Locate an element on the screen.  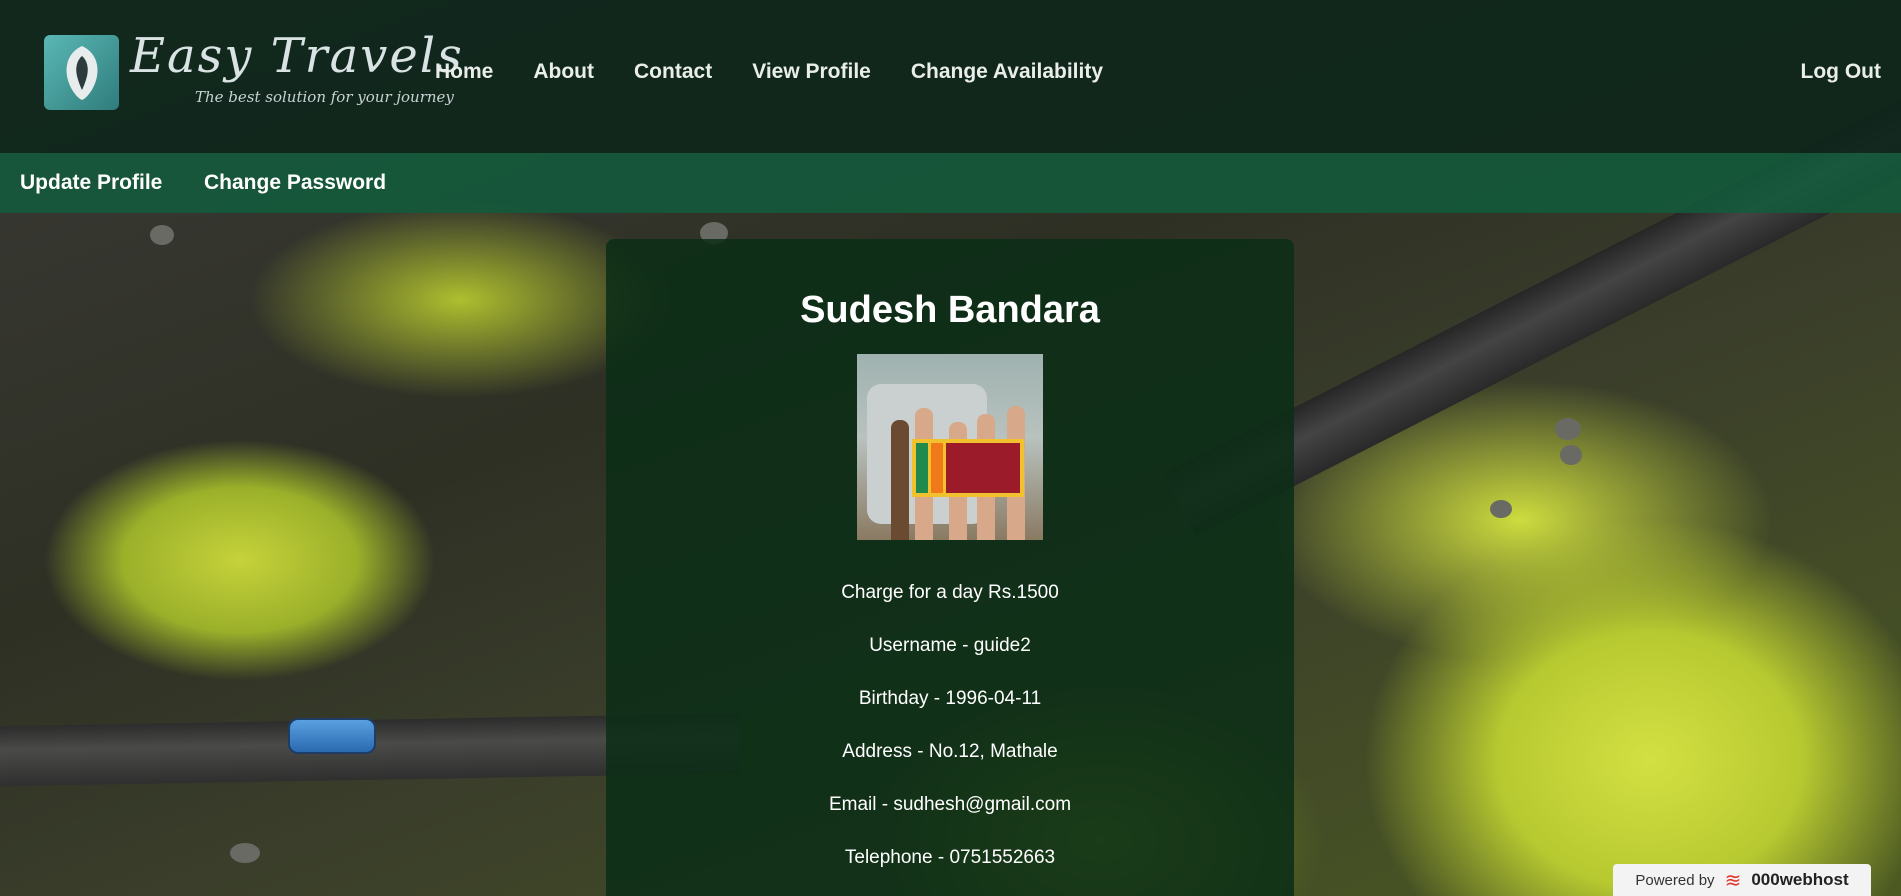
telephone-text: Telephone - 0751552663 is located at coordinates (950, 857).